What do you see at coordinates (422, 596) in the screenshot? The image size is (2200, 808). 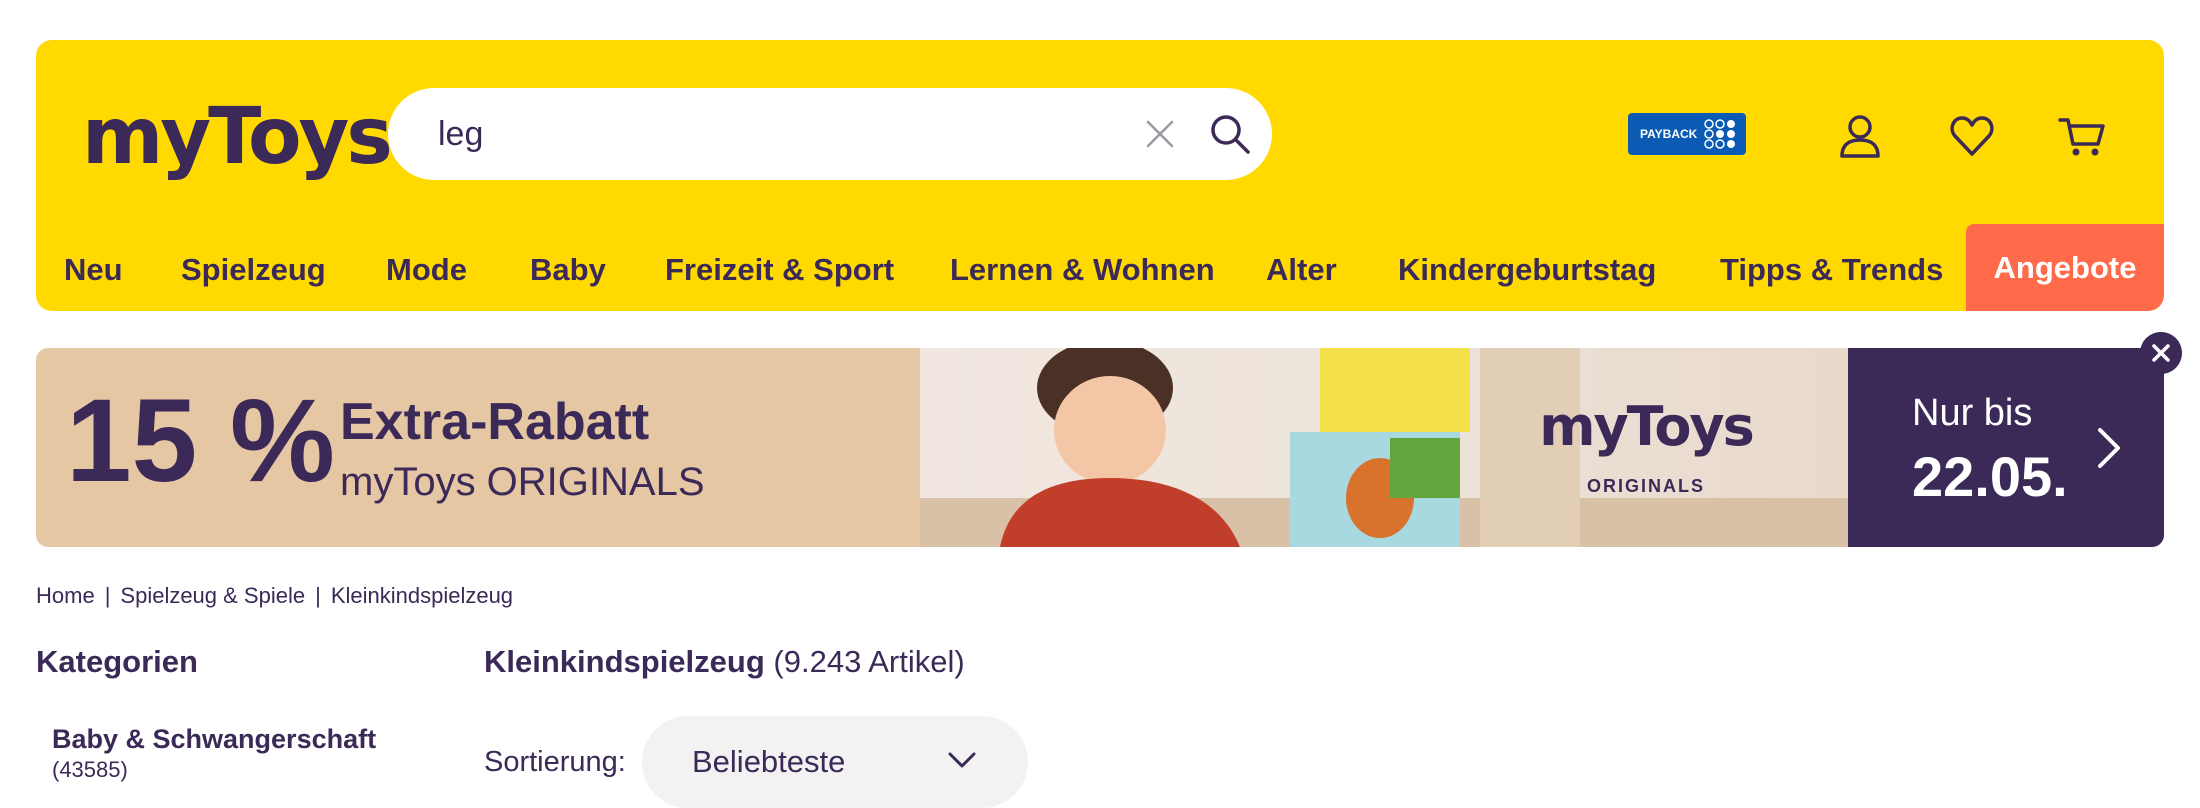 I see `breadcrumb-kleinkindspielzeug: Kleinkindspielzeug` at bounding box center [422, 596].